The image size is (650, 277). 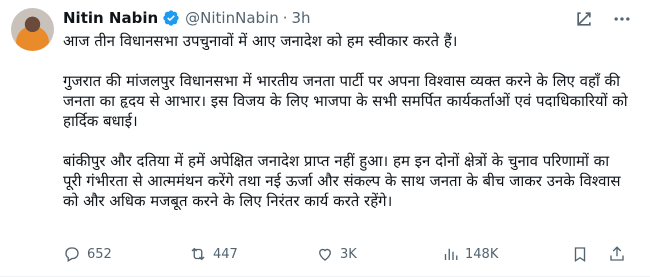 What do you see at coordinates (32, 29) in the screenshot?
I see `avatar` at bounding box center [32, 29].